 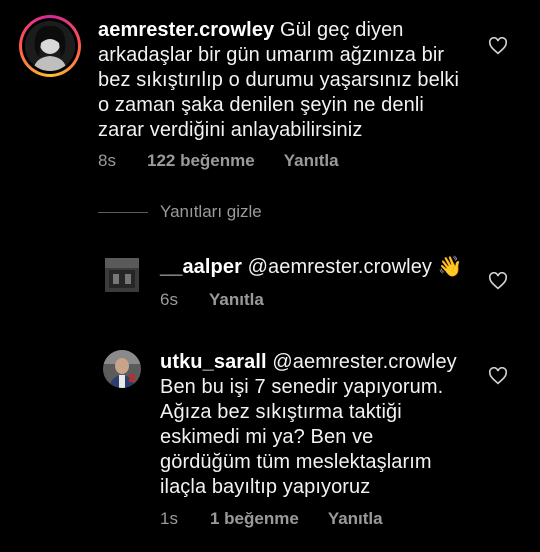 I want to click on comment-text-line: arkadaşlar bir gün umarım ağzınıza bir, so click(x=271, y=55).